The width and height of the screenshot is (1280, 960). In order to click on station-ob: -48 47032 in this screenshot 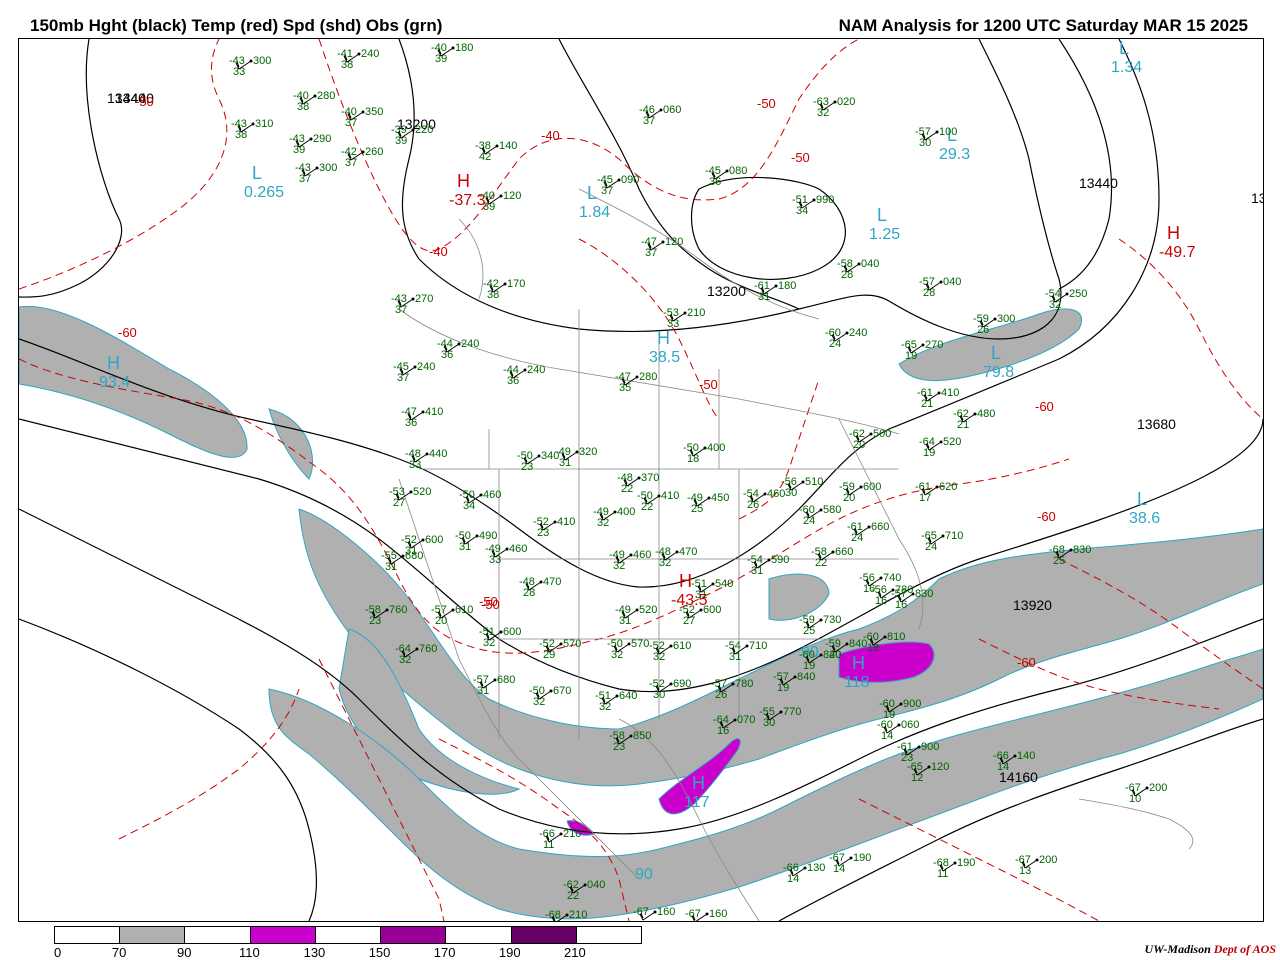, I will do `click(676, 557)`.